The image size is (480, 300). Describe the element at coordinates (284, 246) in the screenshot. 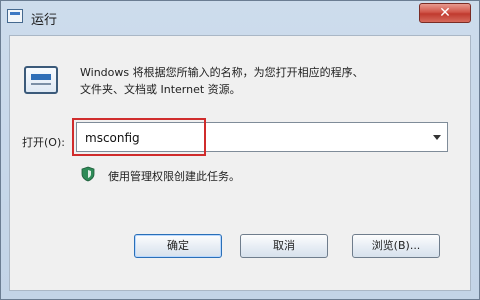

I see `cancel-button: 取消` at that location.